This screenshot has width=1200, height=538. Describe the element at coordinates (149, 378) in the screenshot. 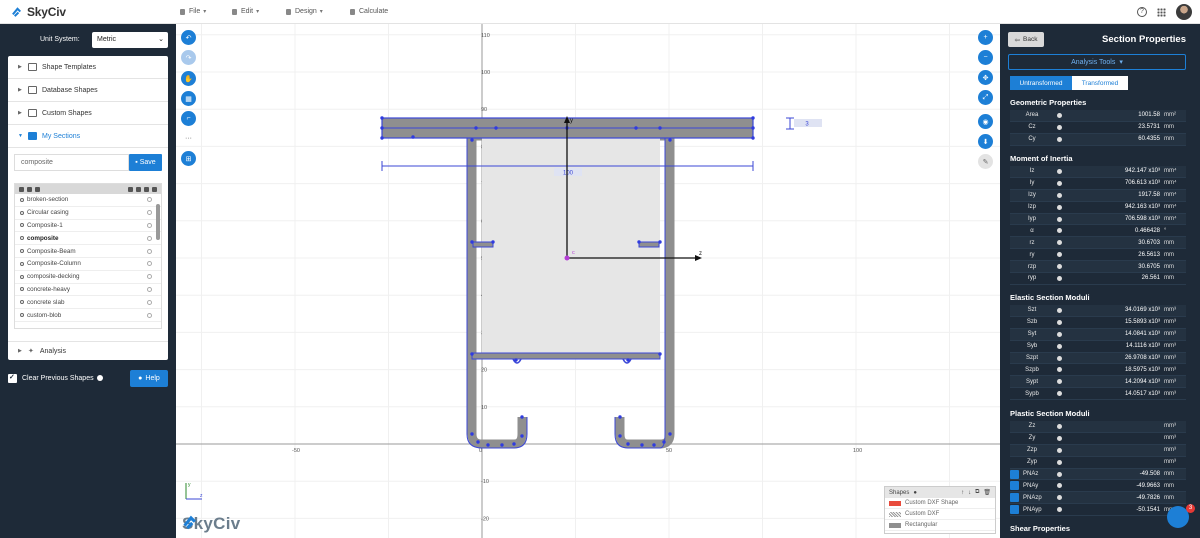

I see `help-button: ● Help` at that location.